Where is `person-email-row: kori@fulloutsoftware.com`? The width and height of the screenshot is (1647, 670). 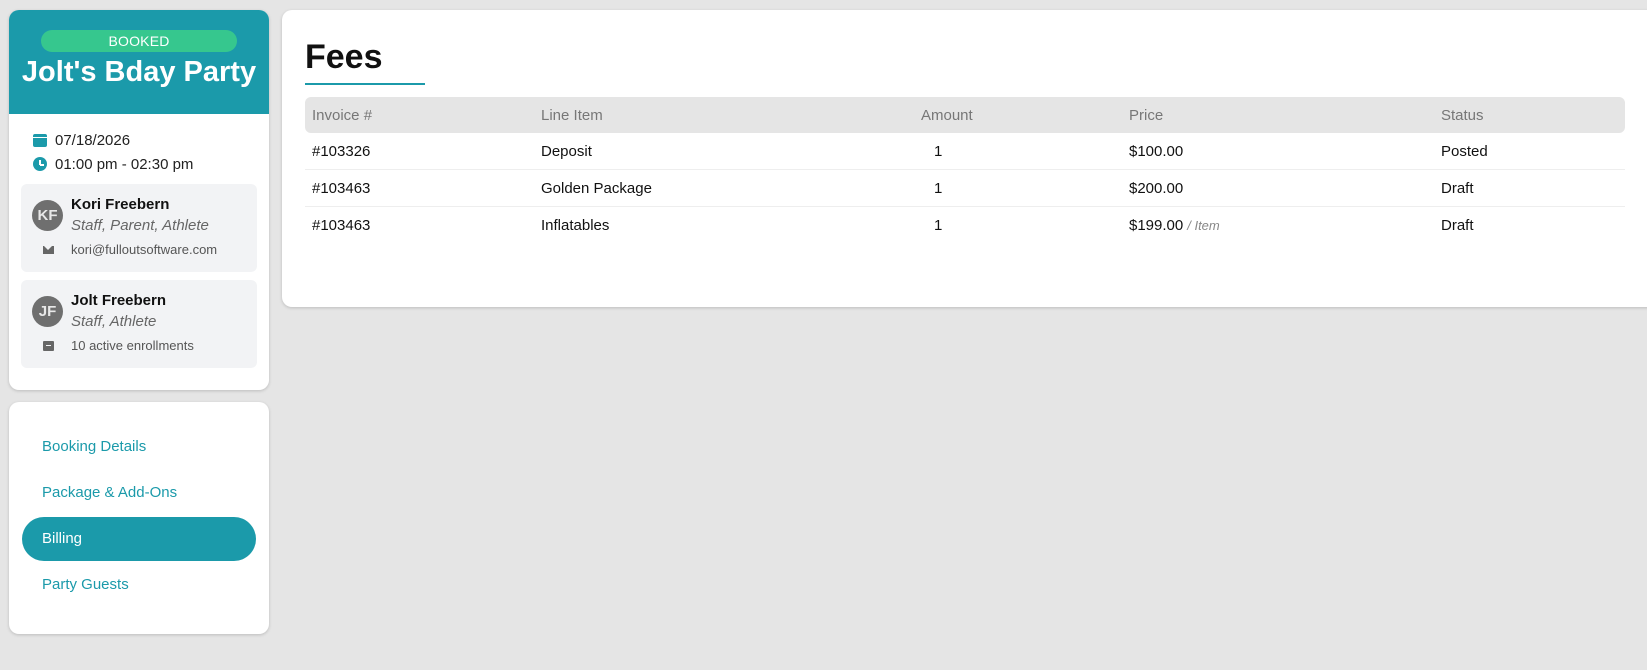 person-email-row: kori@fulloutsoftware.com is located at coordinates (129, 249).